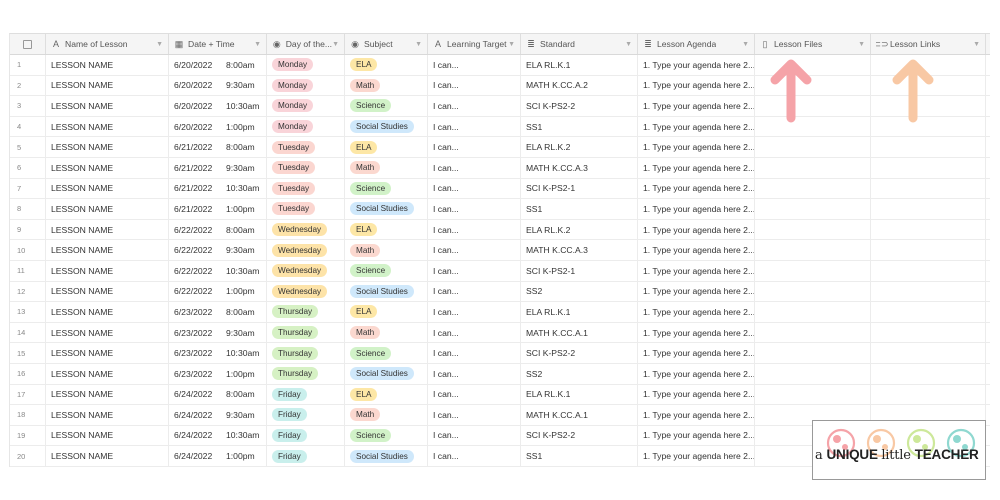 Image resolution: width=1000 pixels, height=500 pixels. Describe the element at coordinates (218, 44) in the screenshot. I see `column-header-date: ▦ Date + Time ▼` at that location.